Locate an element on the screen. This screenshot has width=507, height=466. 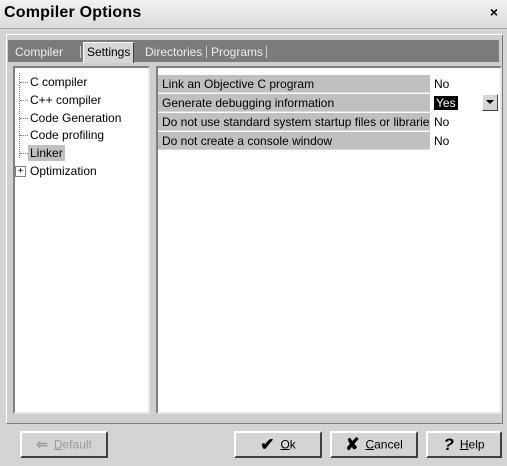
setting-row: Generate debugging information Yes is located at coordinates (329, 103).